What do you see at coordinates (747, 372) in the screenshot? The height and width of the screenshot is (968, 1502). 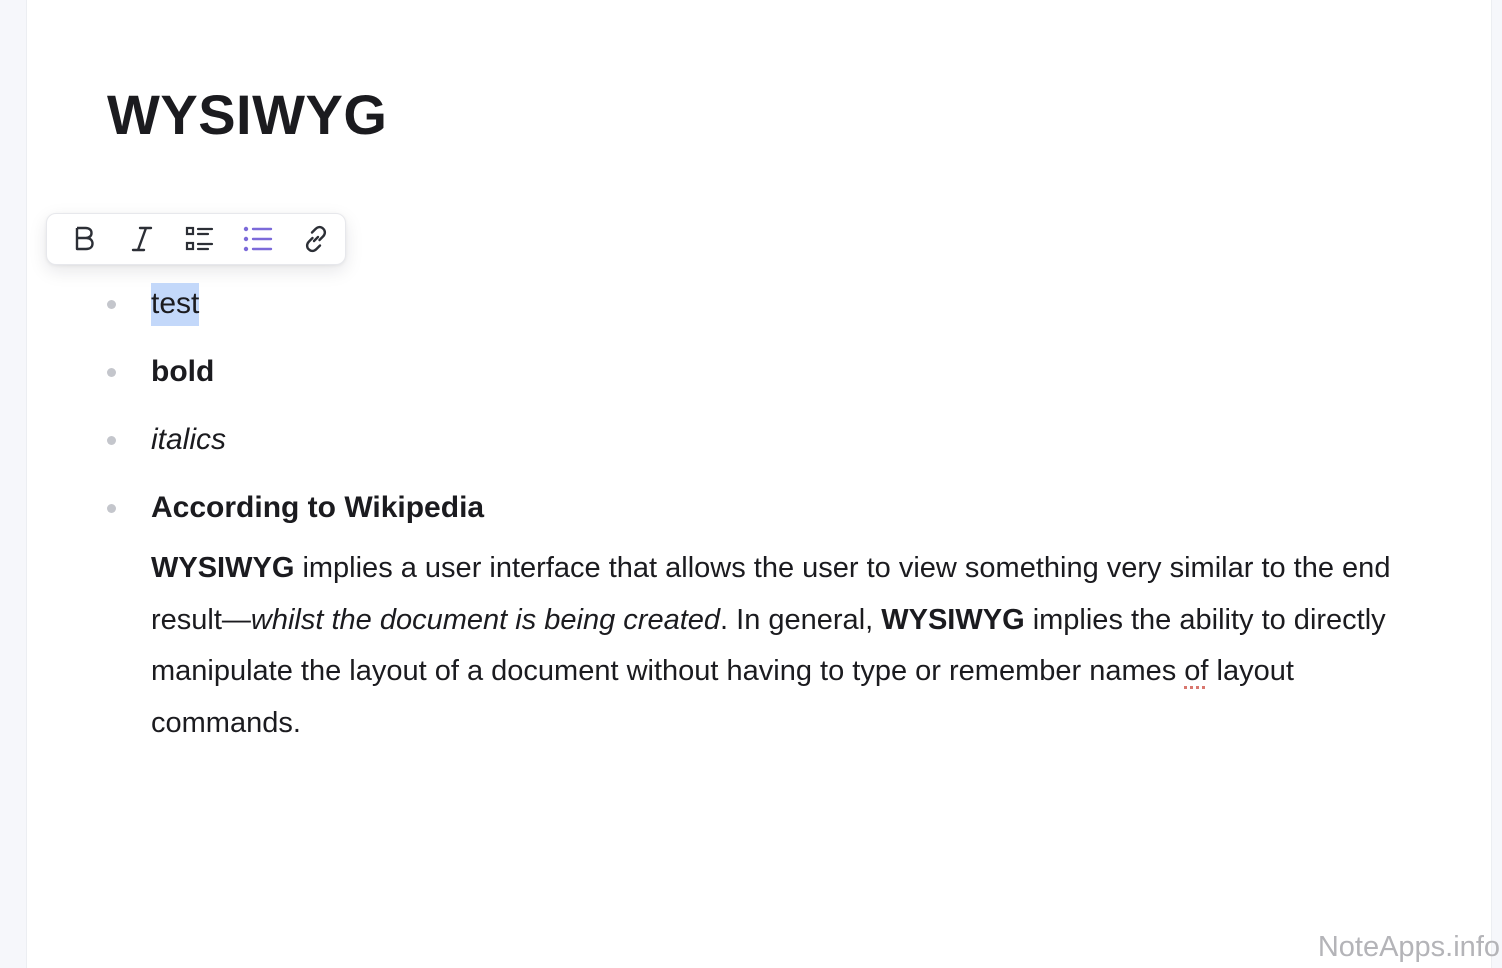 I see `list-item: bold` at bounding box center [747, 372].